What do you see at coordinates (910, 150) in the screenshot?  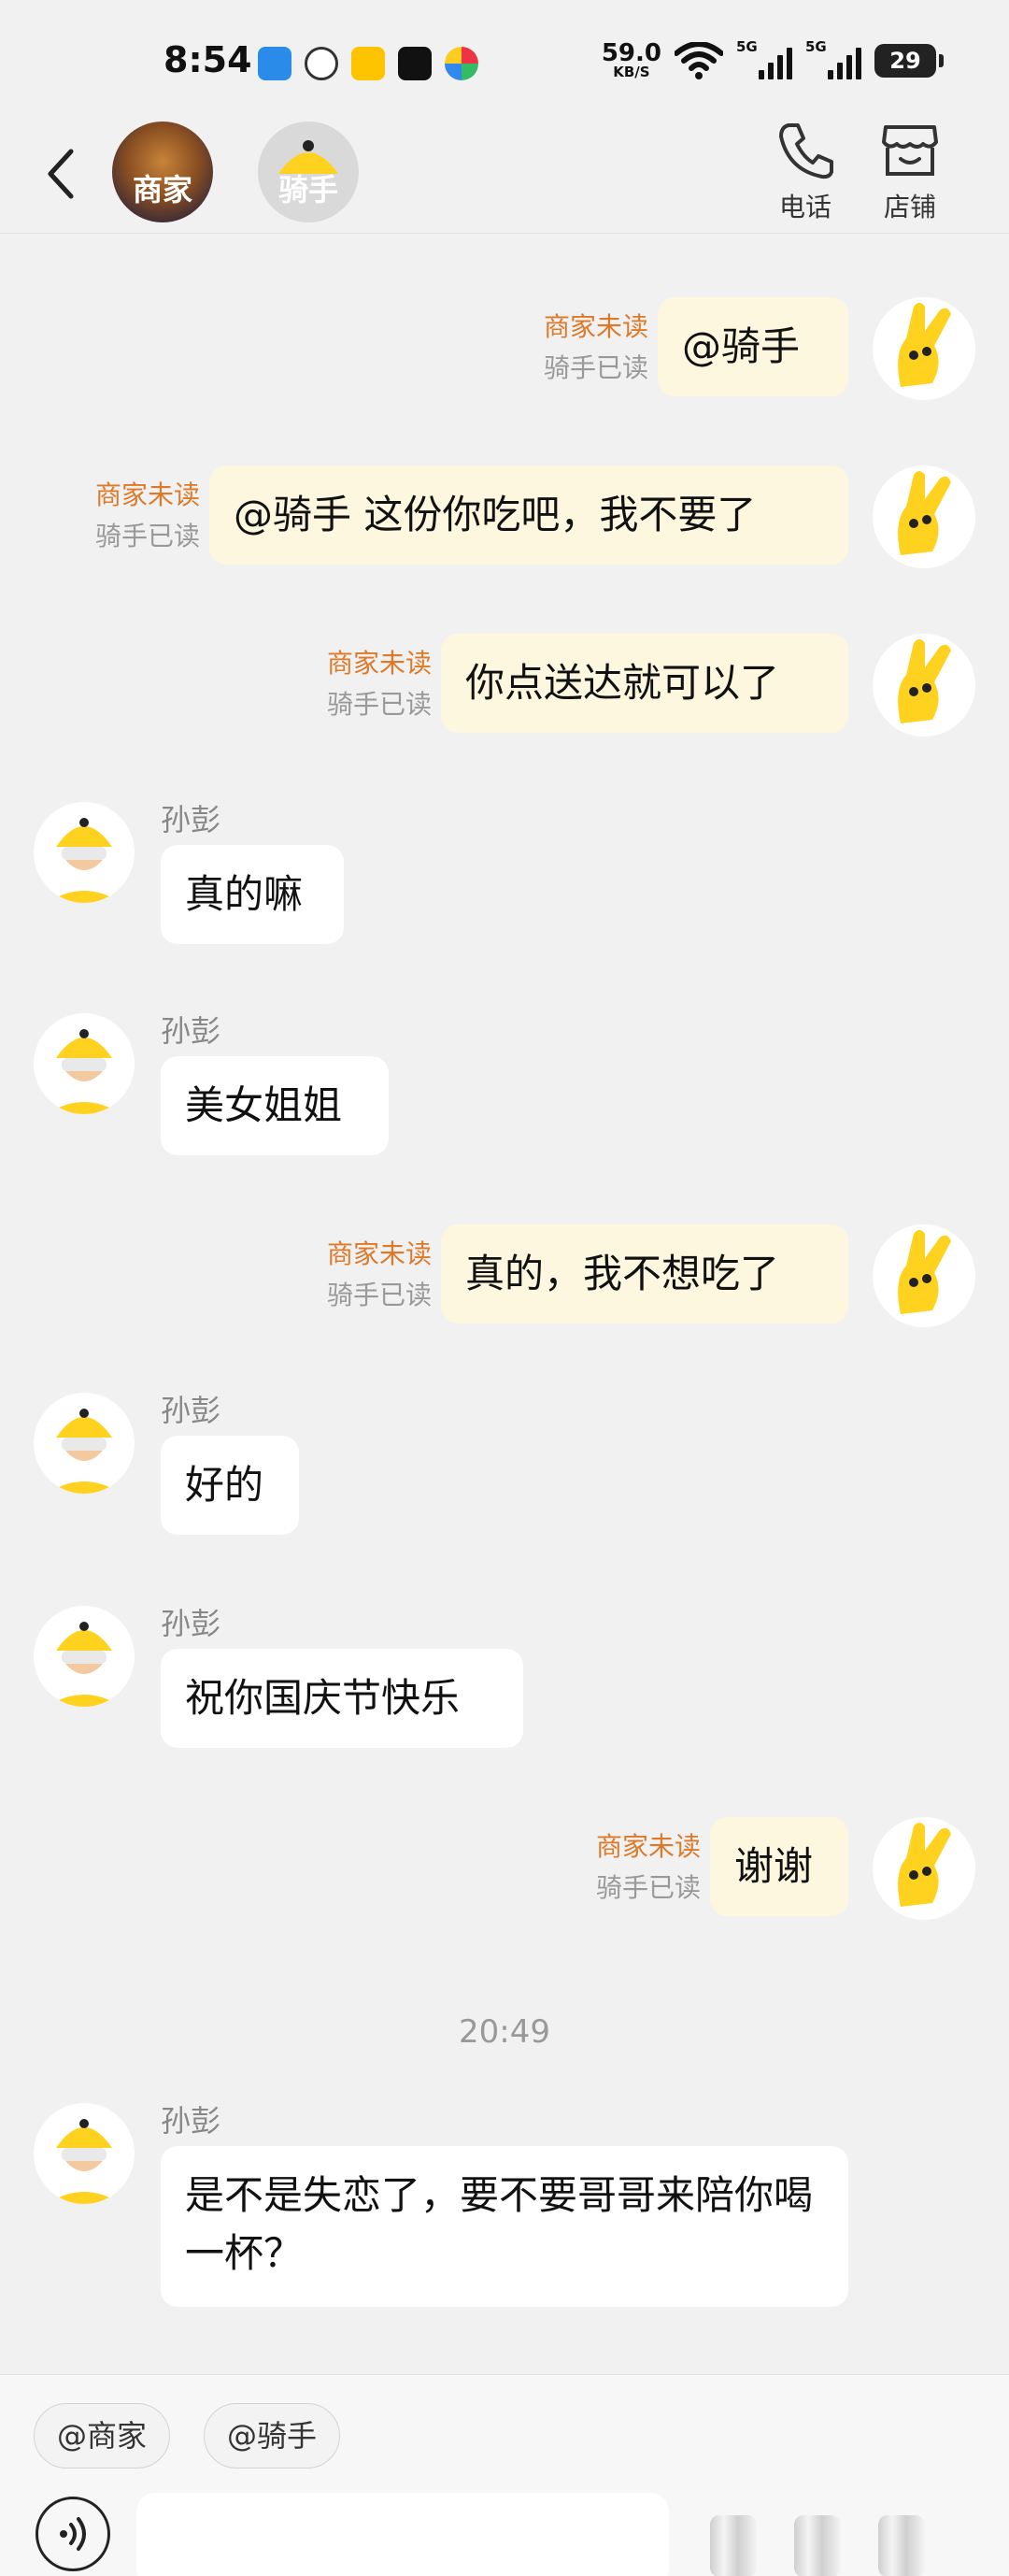 I see `shop-icon` at bounding box center [910, 150].